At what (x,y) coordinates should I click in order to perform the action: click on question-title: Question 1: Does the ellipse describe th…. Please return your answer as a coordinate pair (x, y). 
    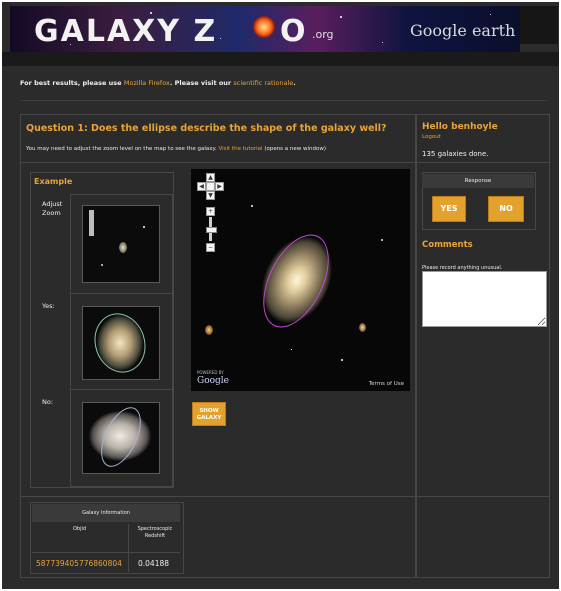
    Looking at the image, I should click on (206, 128).